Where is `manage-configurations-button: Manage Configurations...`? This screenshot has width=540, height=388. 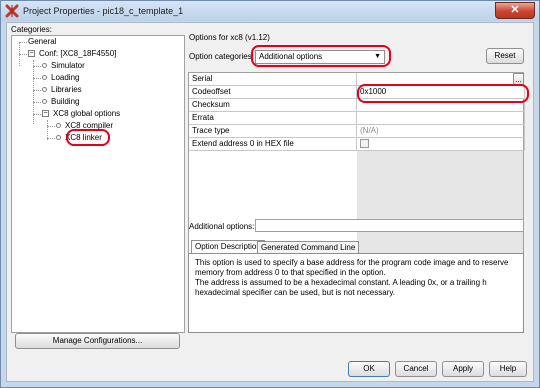
manage-configurations-button: Manage Configurations... is located at coordinates (97, 341).